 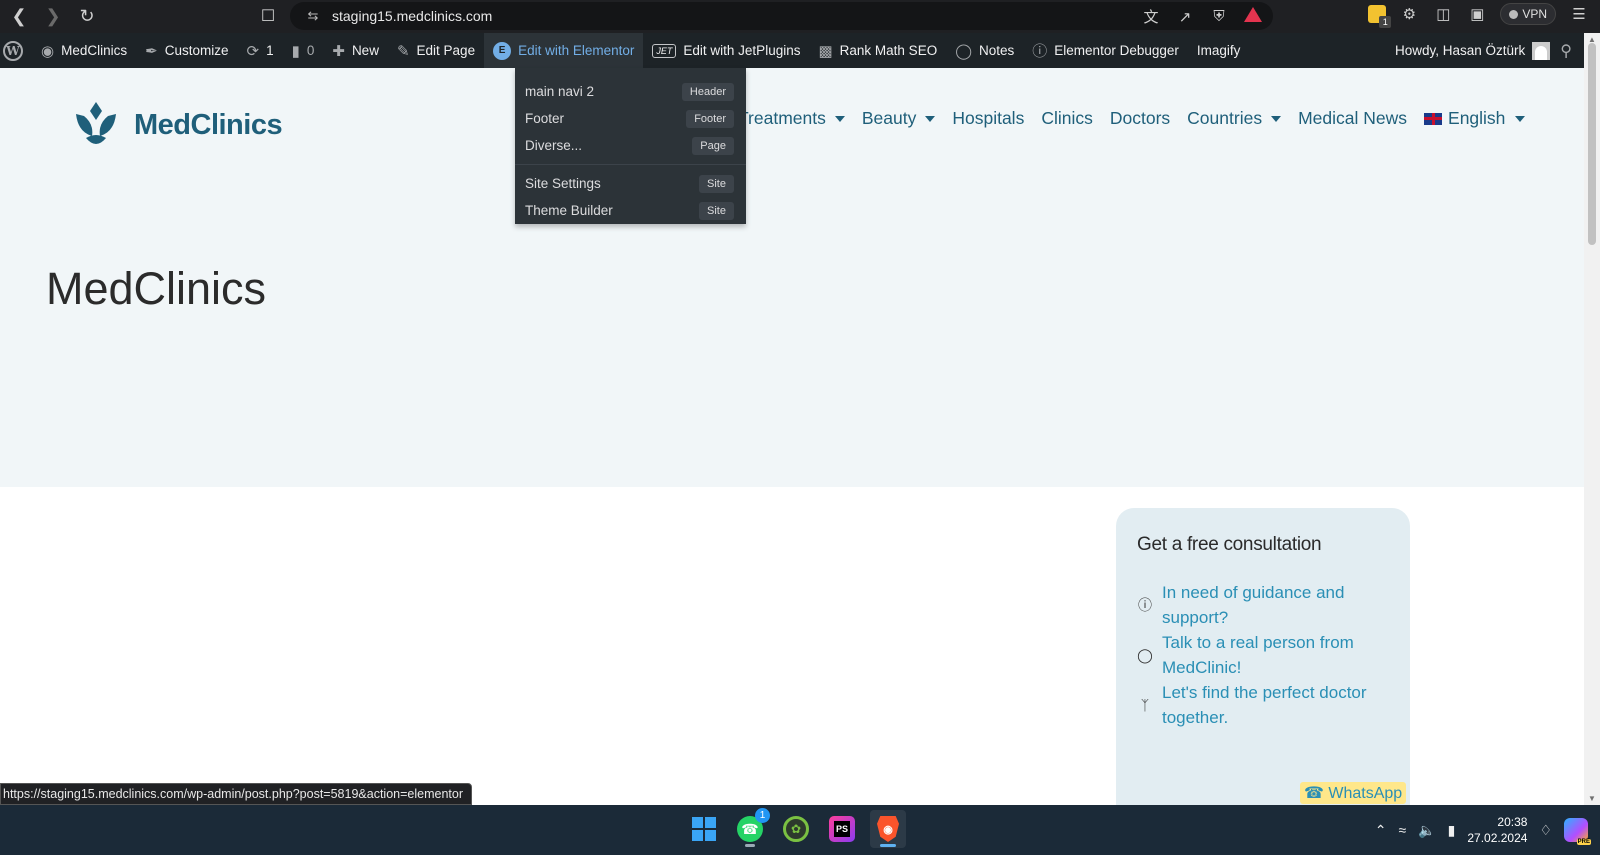 What do you see at coordinates (1185, 17) in the screenshot?
I see `share-icon: ↗` at bounding box center [1185, 17].